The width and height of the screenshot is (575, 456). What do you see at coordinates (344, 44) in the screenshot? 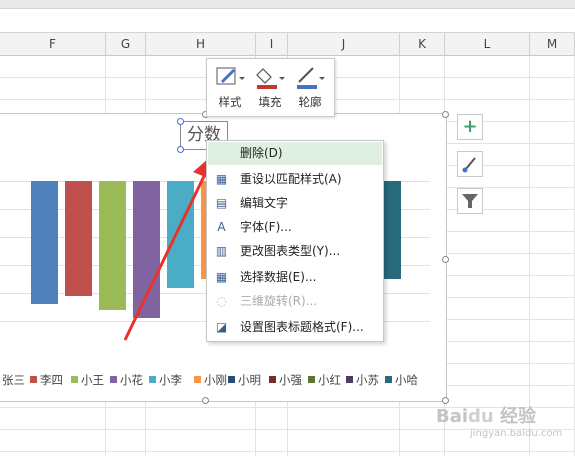
I see `column-header-j: J` at bounding box center [344, 44].